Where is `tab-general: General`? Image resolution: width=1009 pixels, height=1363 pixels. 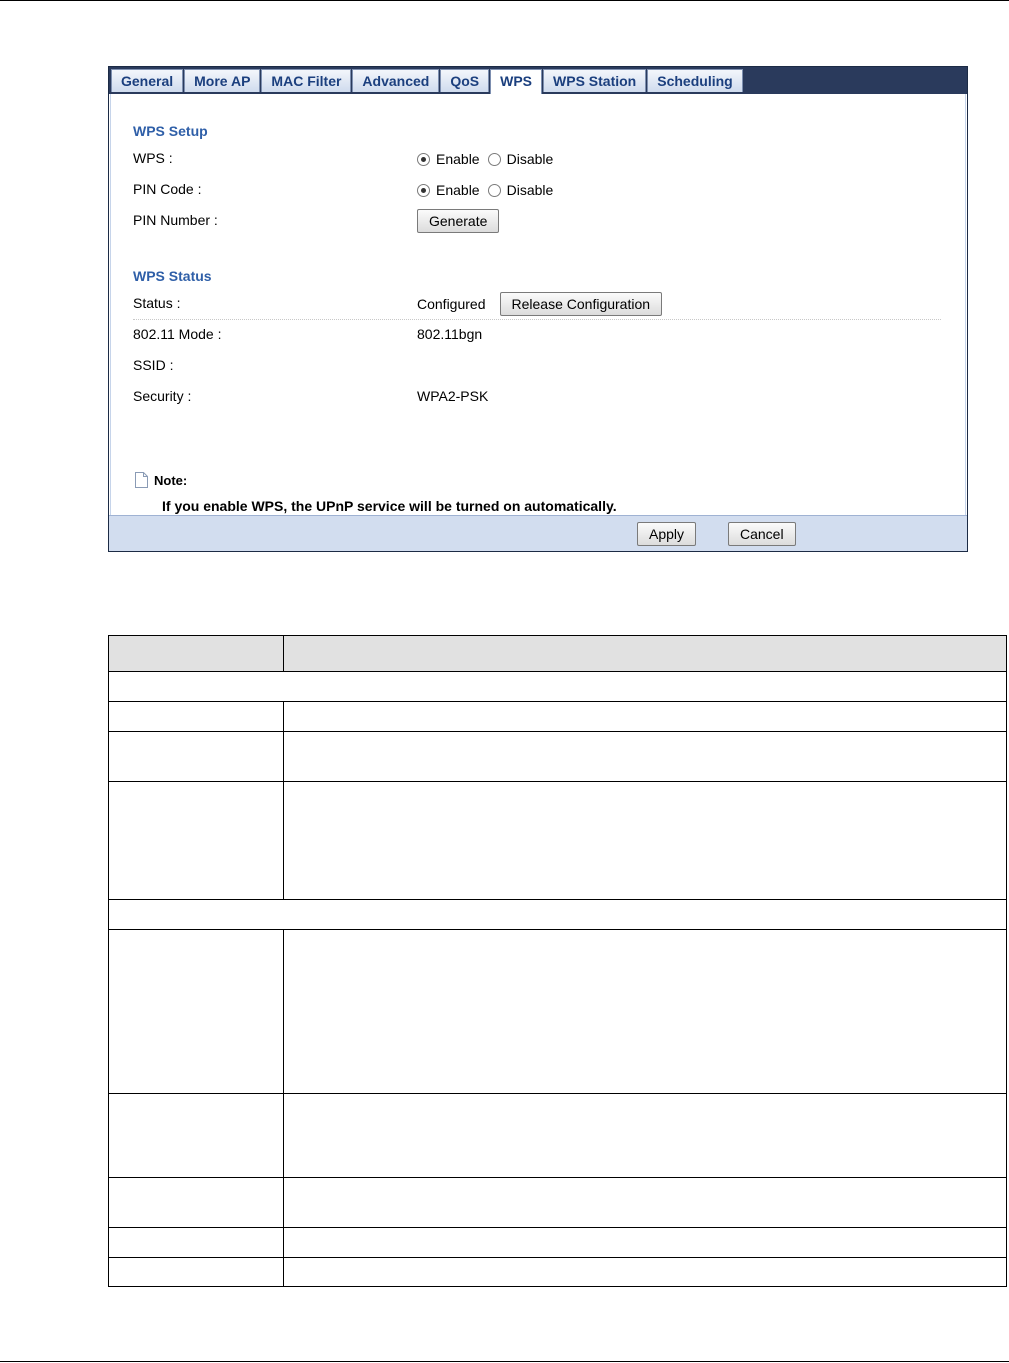
tab-general: General is located at coordinates (147, 80).